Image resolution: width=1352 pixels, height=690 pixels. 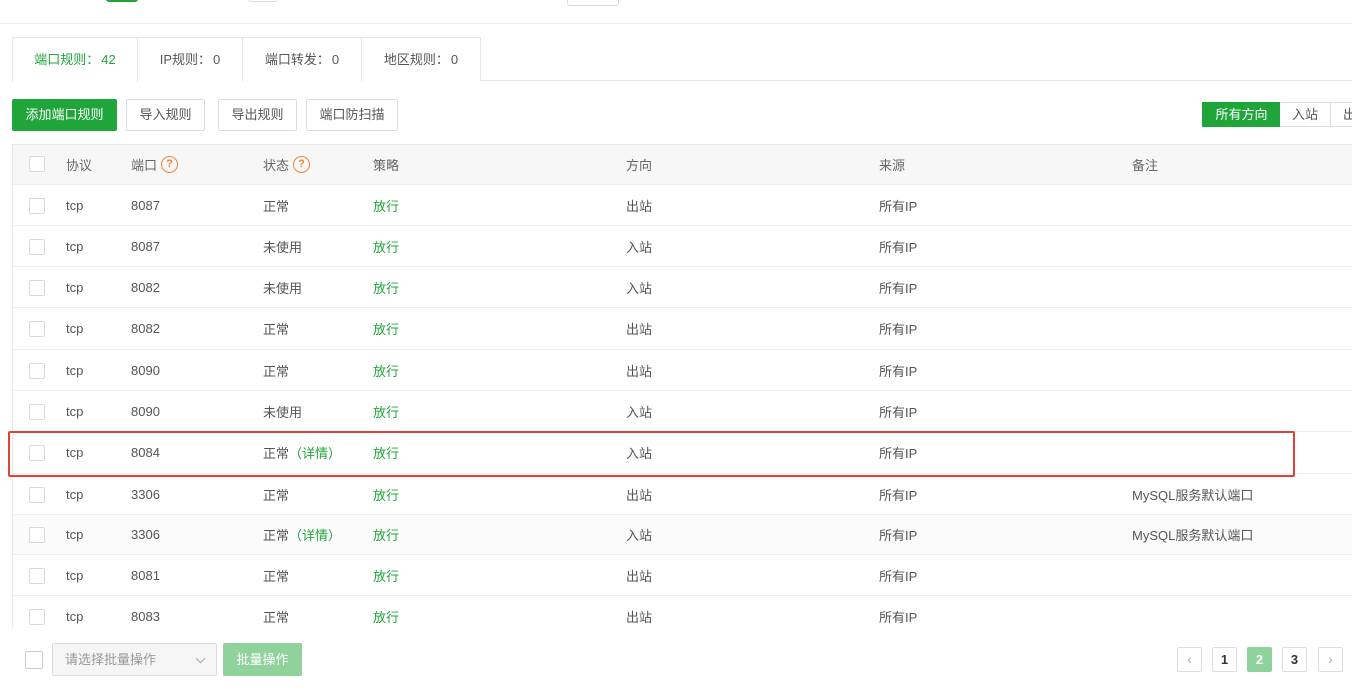 I want to click on port-anti-scan-button: 端口防扫描, so click(x=352, y=115).